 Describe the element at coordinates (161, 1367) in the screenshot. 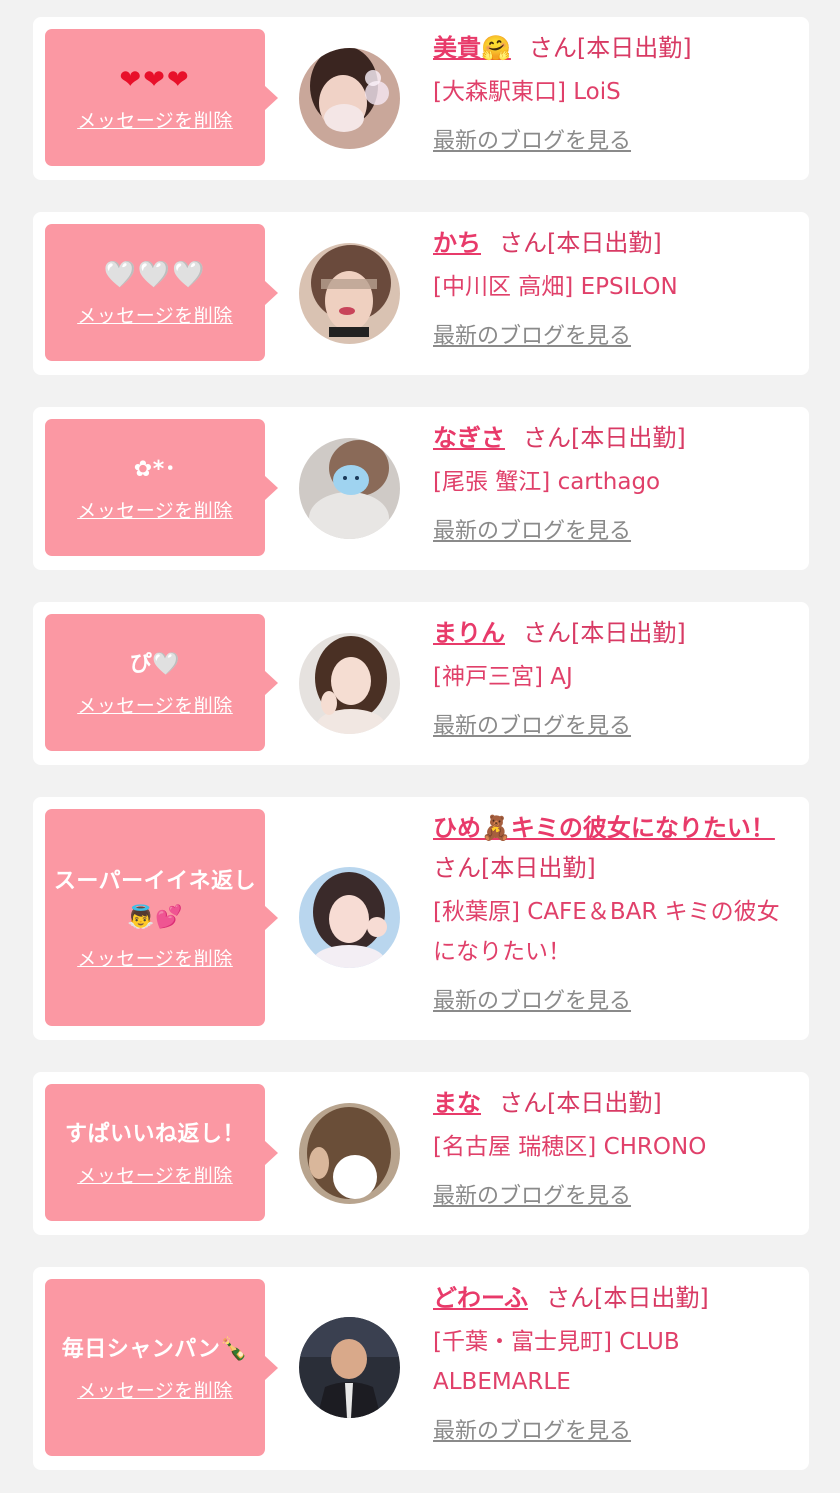

I see `message-bubble: 毎日シャンパン🍾 メッセージを削除` at that location.